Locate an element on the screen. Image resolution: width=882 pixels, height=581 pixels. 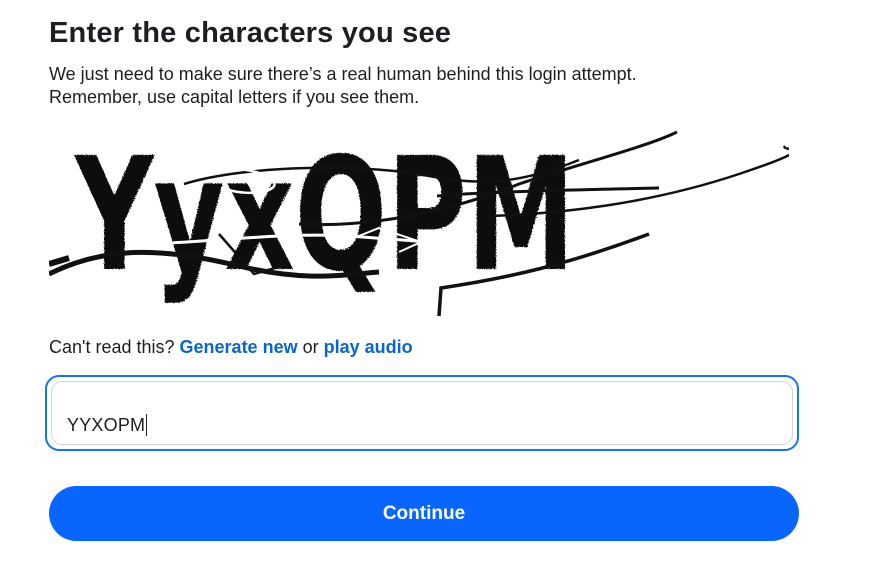
captcha-input-value: YYXOPM is located at coordinates (107, 425).